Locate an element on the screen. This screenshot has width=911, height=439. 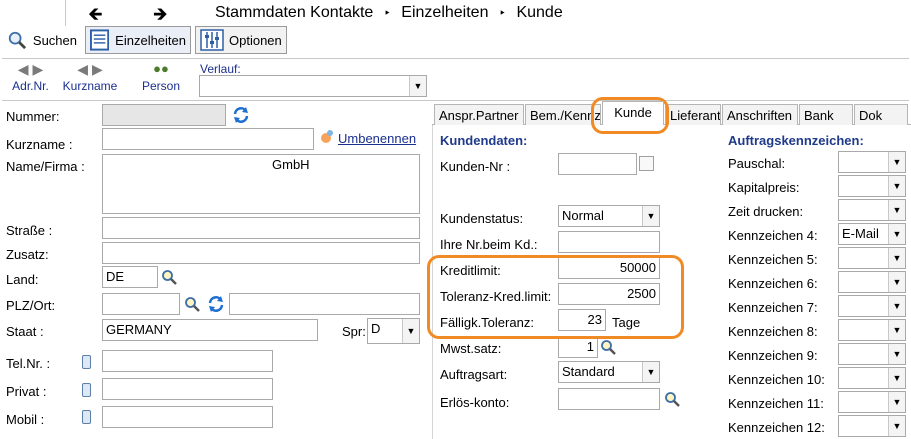
tab-lieferant: Lieferant is located at coordinates (693, 114).